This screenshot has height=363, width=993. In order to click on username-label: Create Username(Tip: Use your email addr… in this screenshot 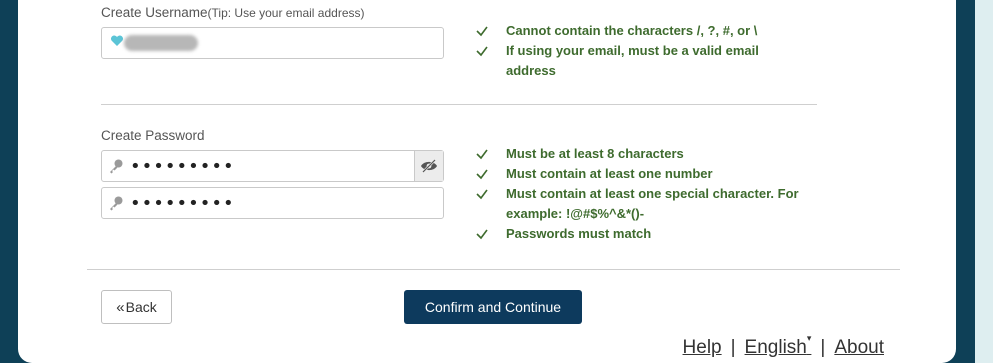, I will do `click(232, 12)`.